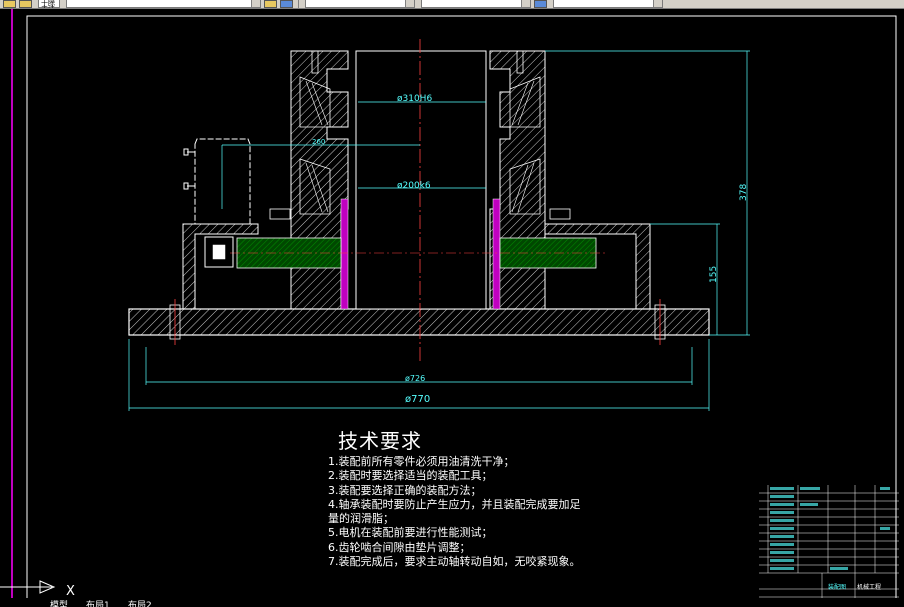 The height and width of the screenshot is (607, 904). What do you see at coordinates (163, 4) in the screenshot?
I see `text-style-combo` at bounding box center [163, 4].